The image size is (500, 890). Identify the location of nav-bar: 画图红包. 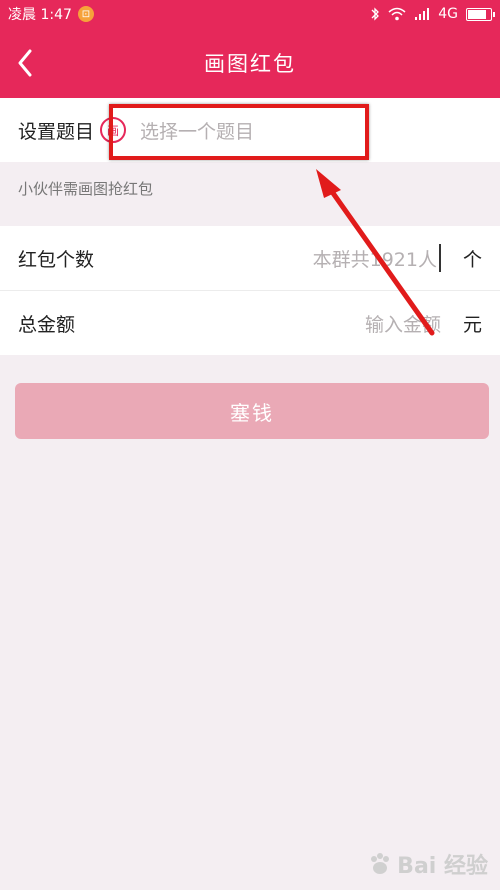
(250, 63).